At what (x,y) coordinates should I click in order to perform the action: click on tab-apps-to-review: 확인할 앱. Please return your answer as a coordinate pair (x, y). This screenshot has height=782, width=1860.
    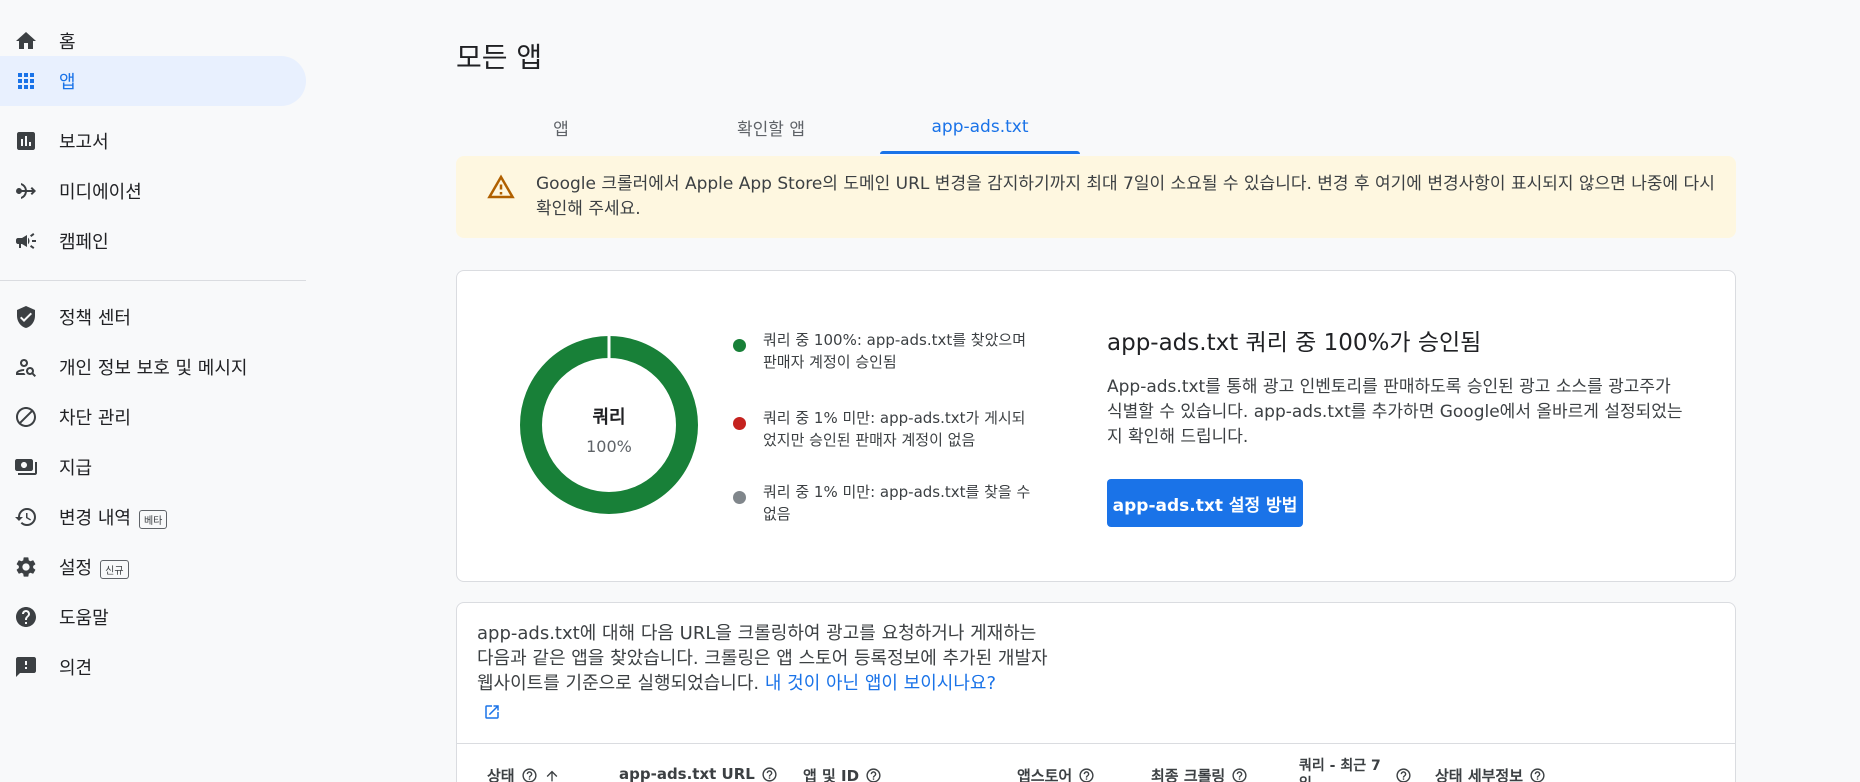
    Looking at the image, I should click on (771, 127).